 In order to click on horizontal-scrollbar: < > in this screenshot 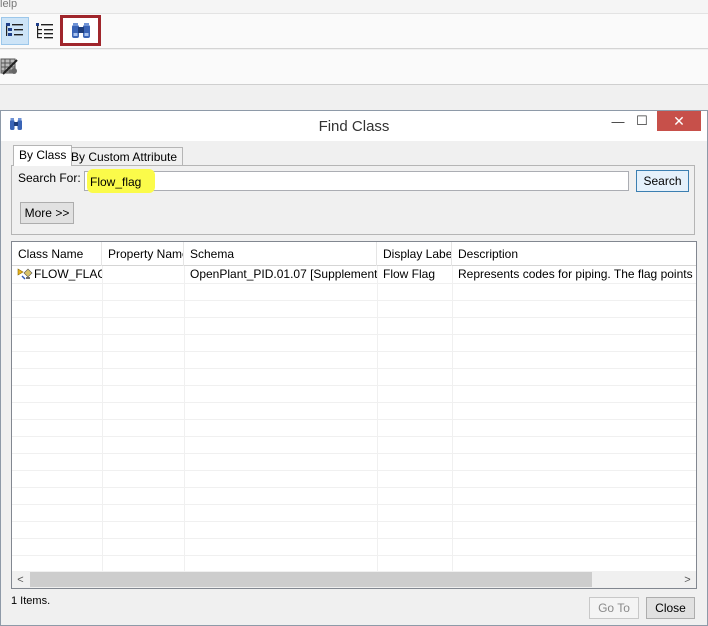, I will do `click(354, 579)`.